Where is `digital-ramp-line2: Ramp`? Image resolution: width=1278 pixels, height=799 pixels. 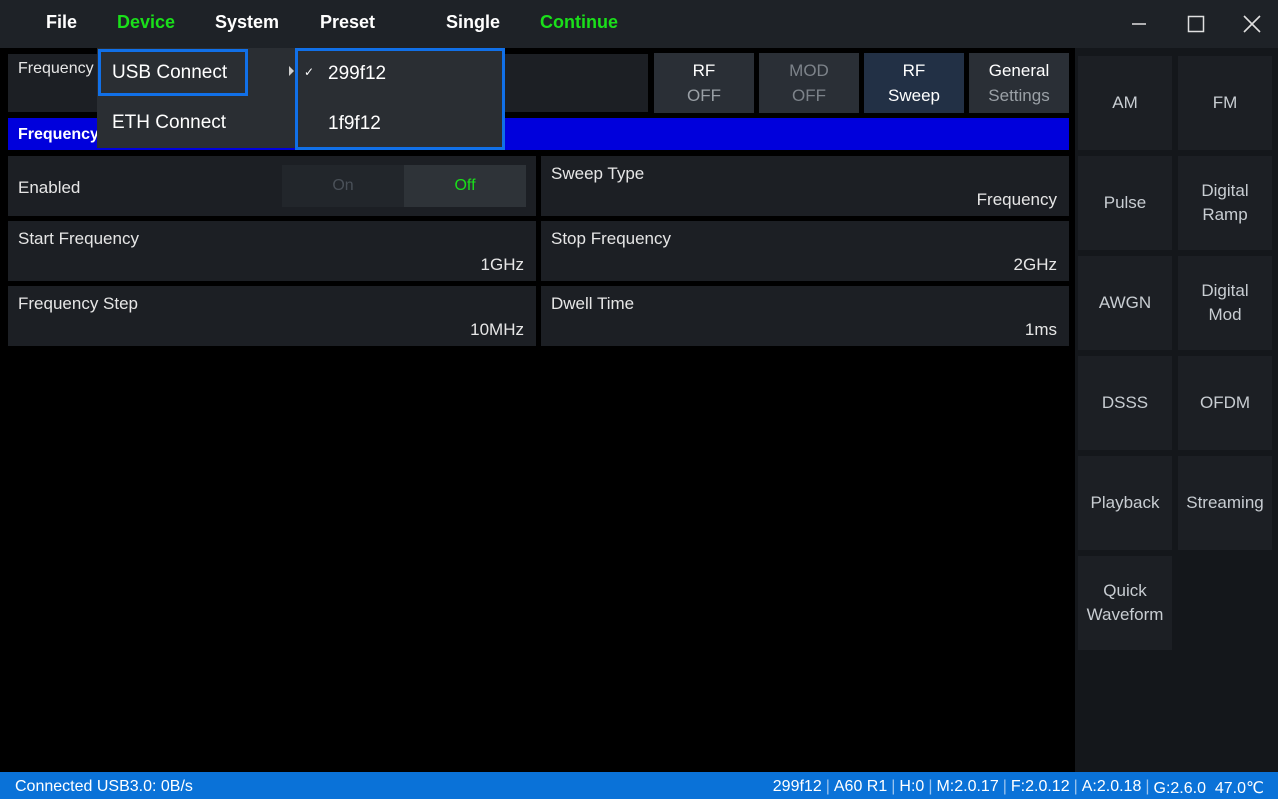
digital-ramp-line2: Ramp is located at coordinates (1225, 214).